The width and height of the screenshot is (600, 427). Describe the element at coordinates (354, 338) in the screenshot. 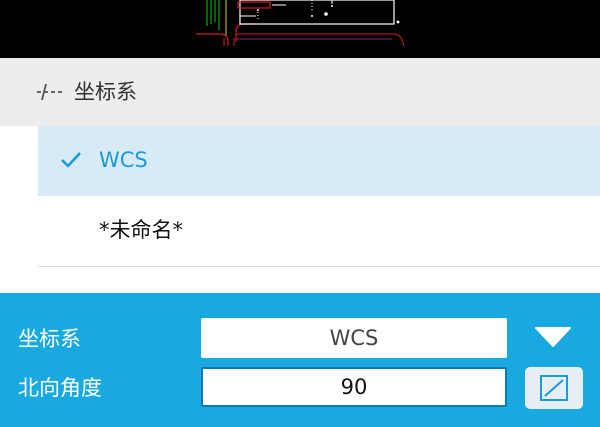

I see `coordinate-system-field: WCS` at that location.